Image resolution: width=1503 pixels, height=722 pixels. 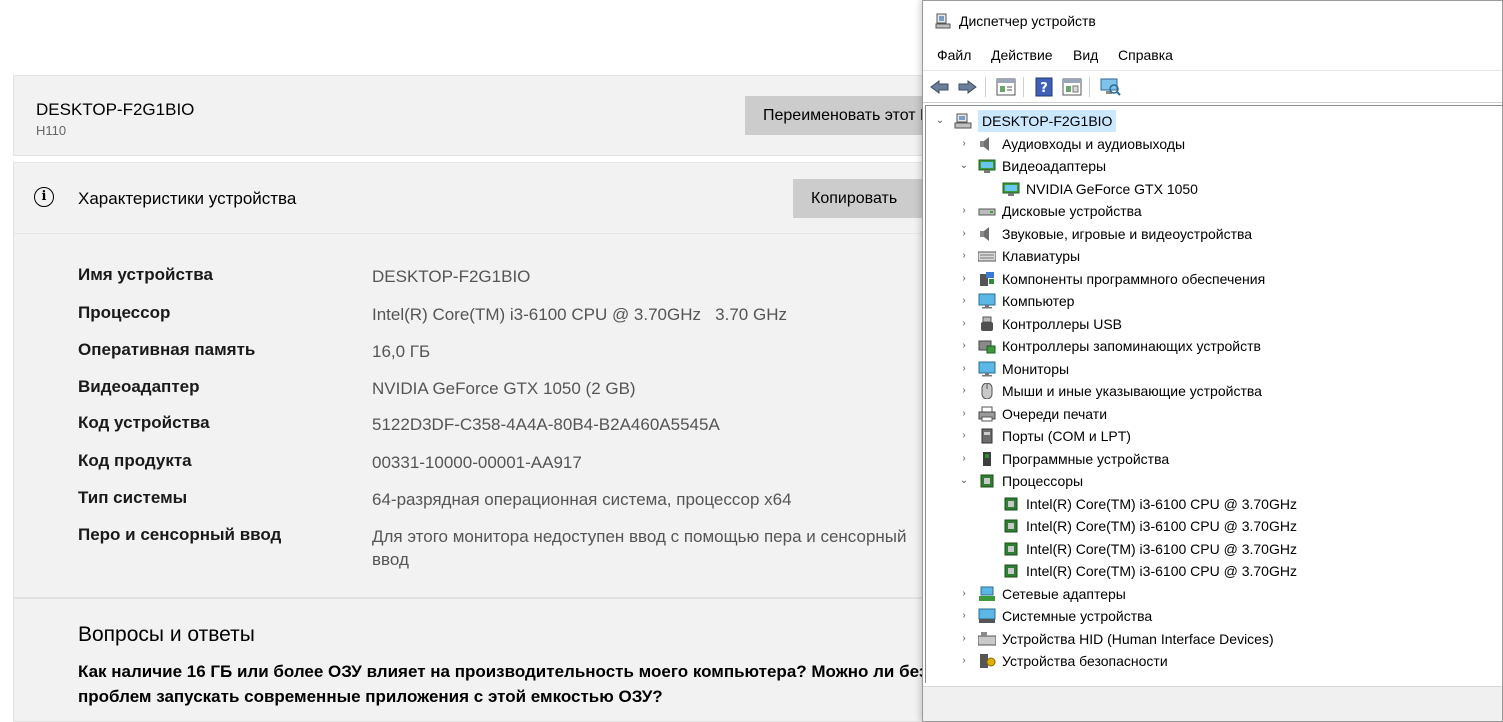 What do you see at coordinates (1041, 256) in the screenshot?
I see `tree-category-label: Клавиатуры` at bounding box center [1041, 256].